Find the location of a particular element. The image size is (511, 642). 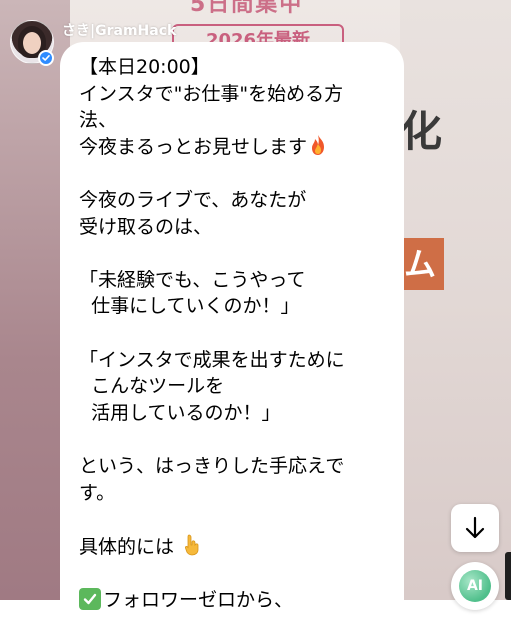

avatar-face is located at coordinates (32, 43).